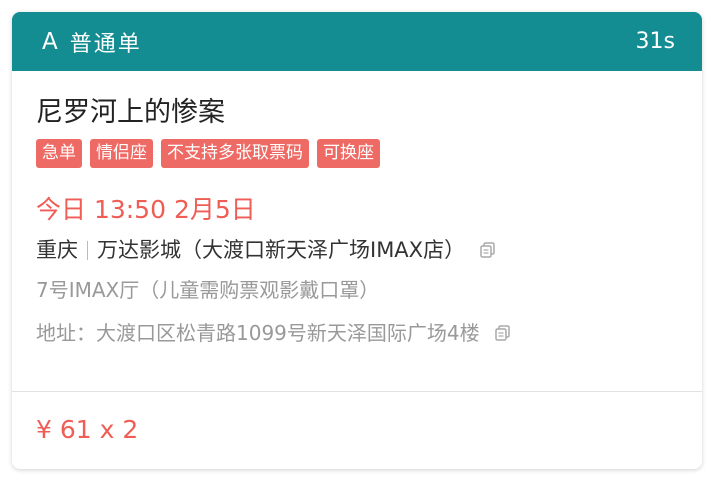  Describe the element at coordinates (208, 290) in the screenshot. I see `hall-info: 7号IMAX厅（儿童需购票观影戴口罩）` at that location.